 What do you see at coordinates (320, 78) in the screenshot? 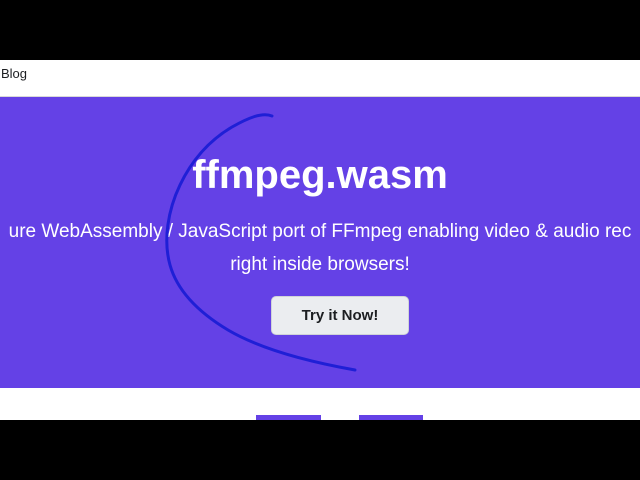
I see `top-navbar: Blog` at bounding box center [320, 78].